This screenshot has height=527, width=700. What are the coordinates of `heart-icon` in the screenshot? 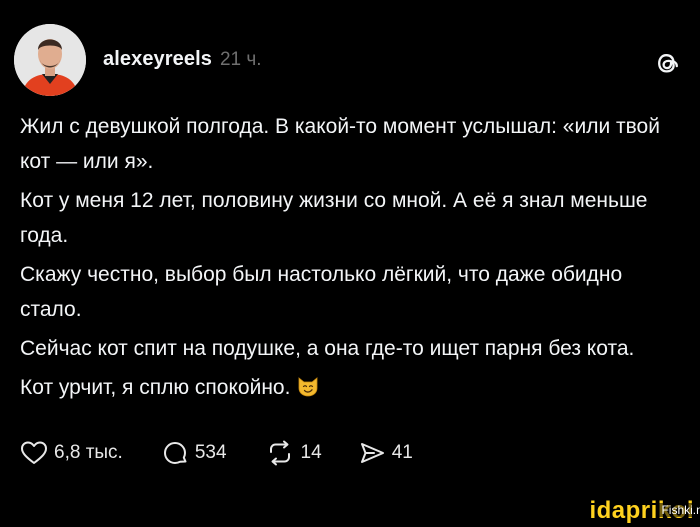 It's located at (34, 452).